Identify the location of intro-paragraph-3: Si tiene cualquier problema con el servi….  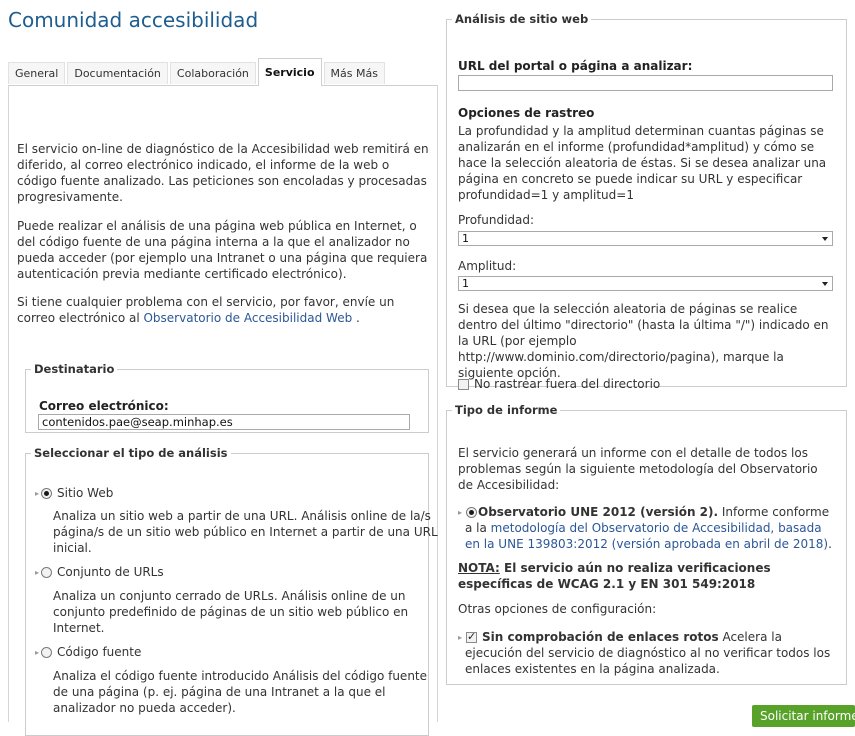
(206, 310).